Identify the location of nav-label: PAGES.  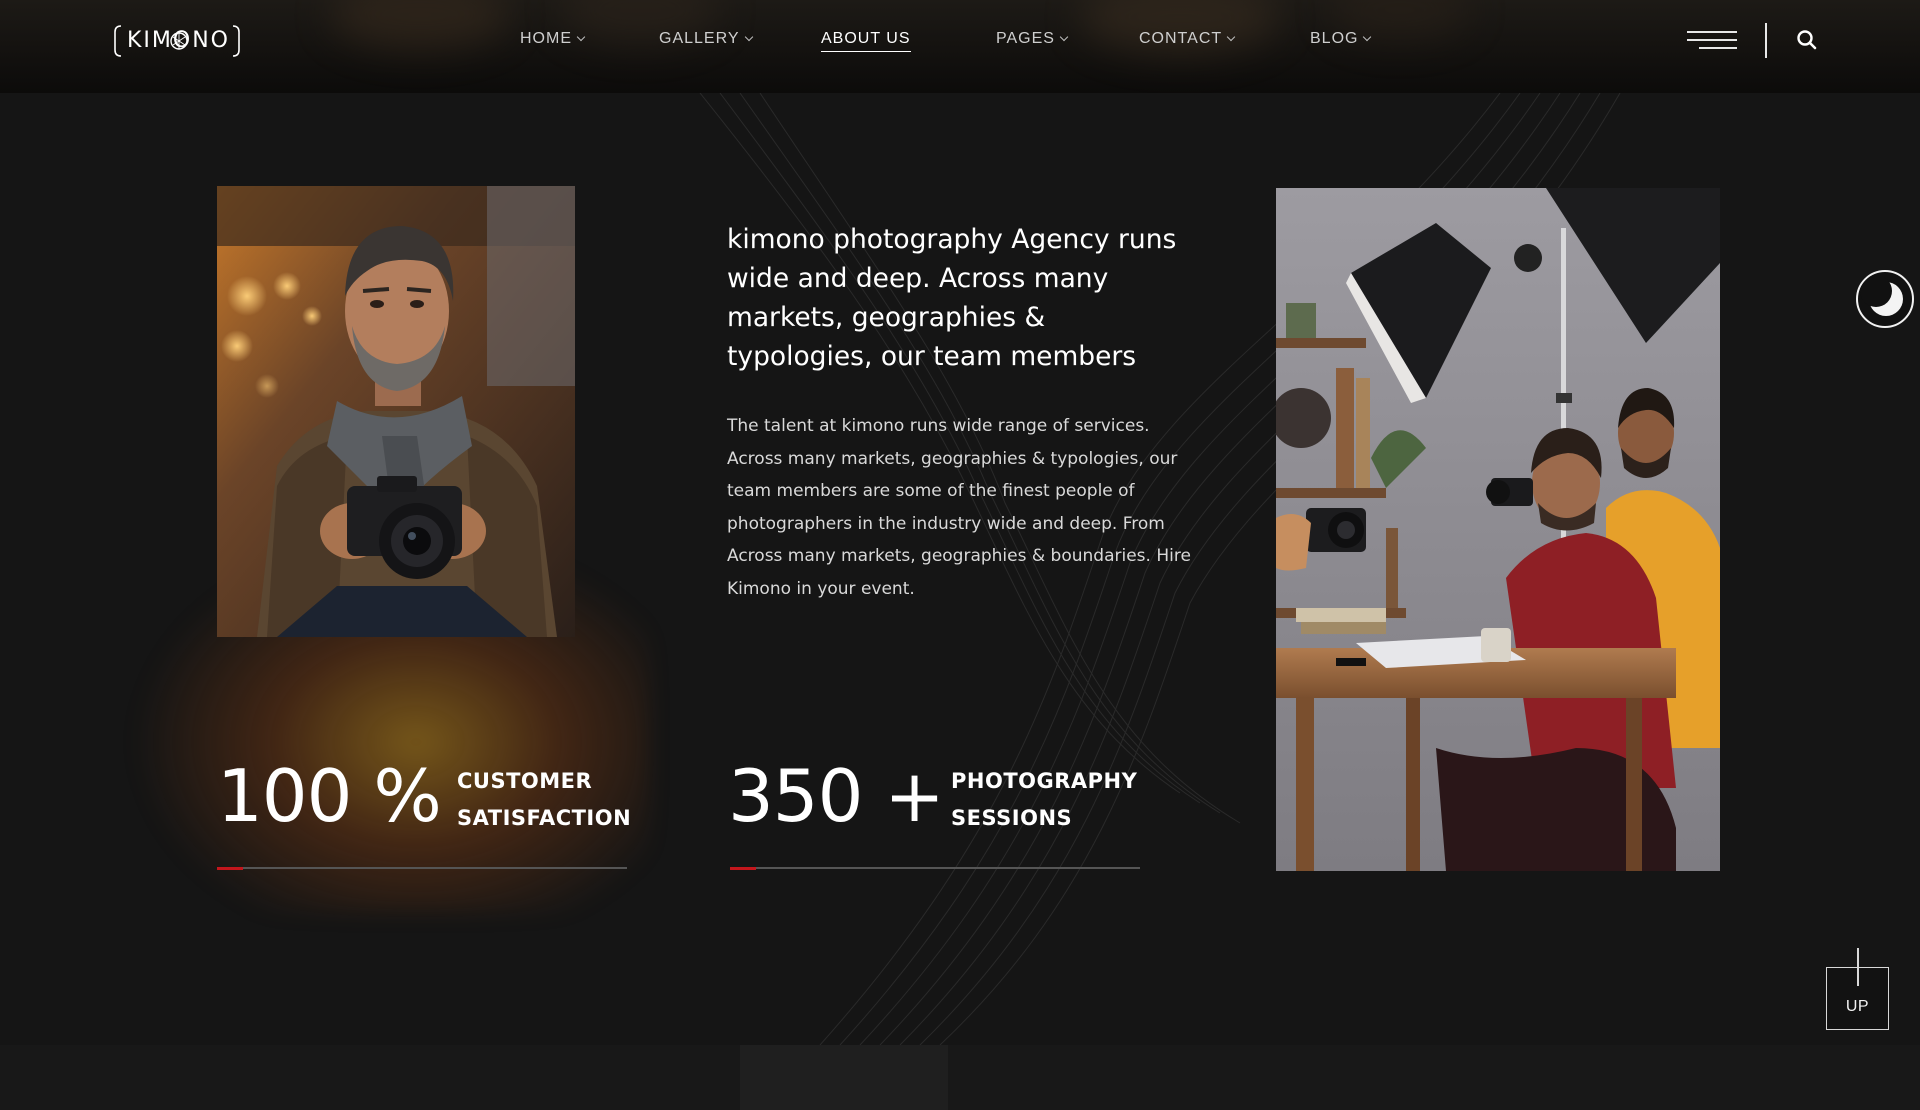
(1025, 38).